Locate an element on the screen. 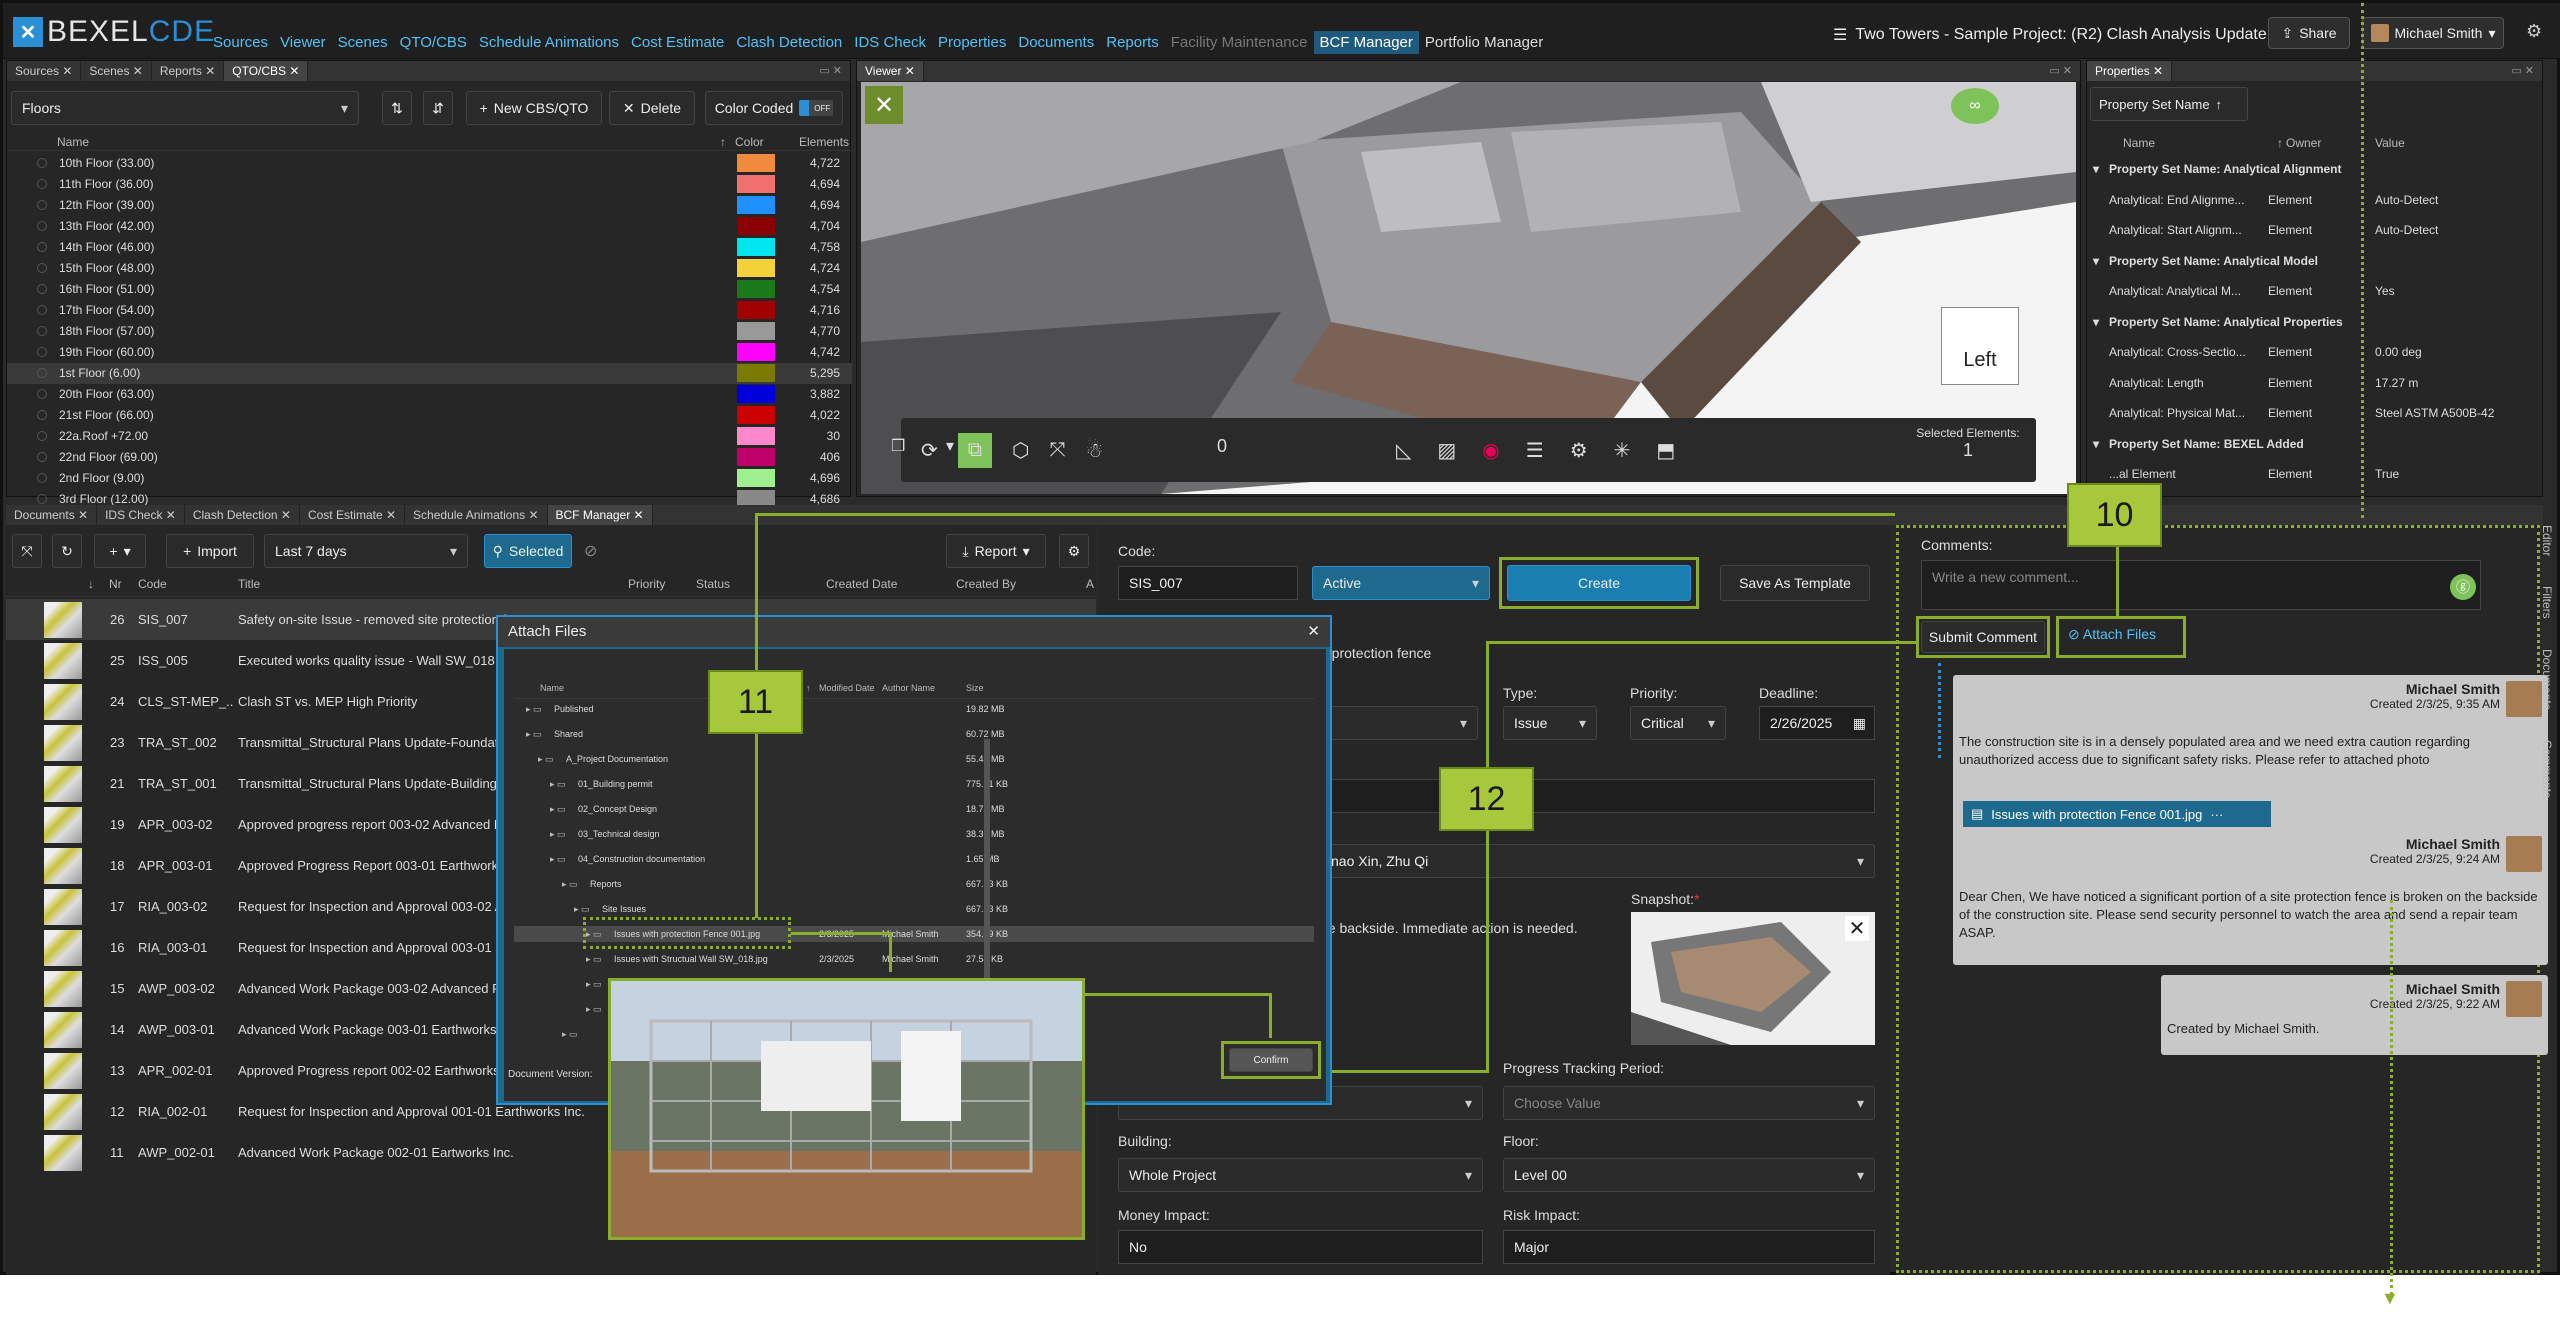  type-dropdown: Issue is located at coordinates (1550, 723).